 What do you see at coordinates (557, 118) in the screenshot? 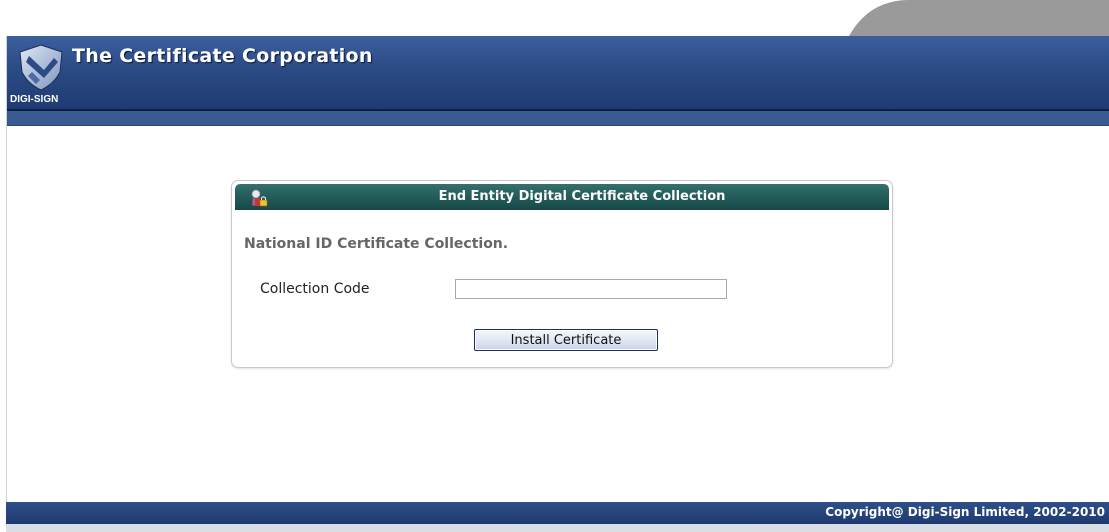
I see `header-subbar` at bounding box center [557, 118].